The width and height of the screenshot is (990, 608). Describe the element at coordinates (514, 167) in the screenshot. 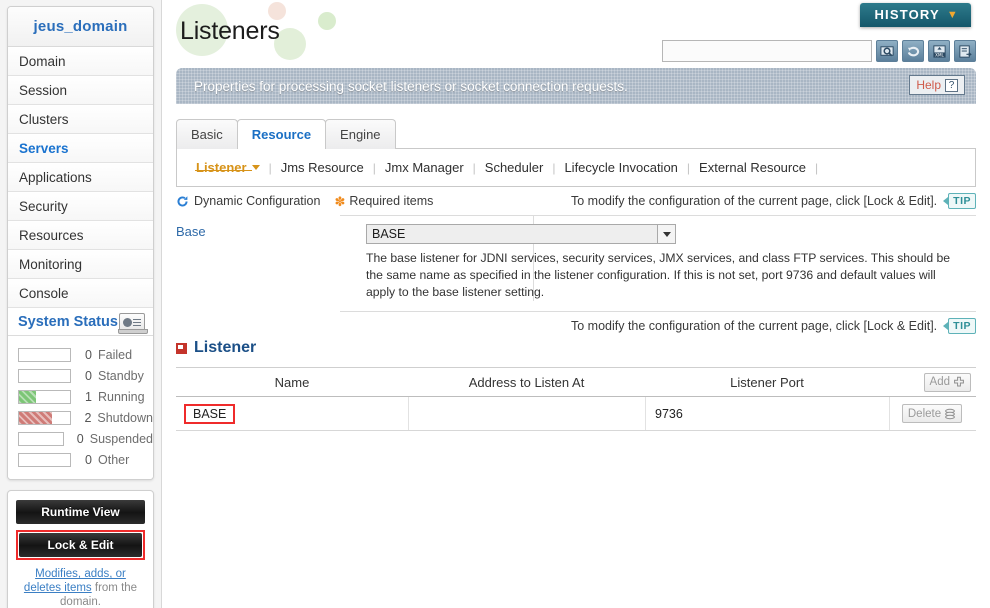

I see `subnav-item-scheduler: Scheduler` at that location.